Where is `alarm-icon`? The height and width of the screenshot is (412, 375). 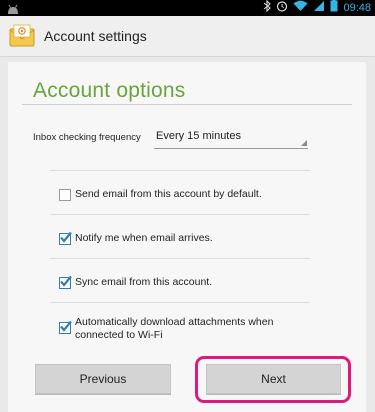
alarm-icon is located at coordinates (282, 8).